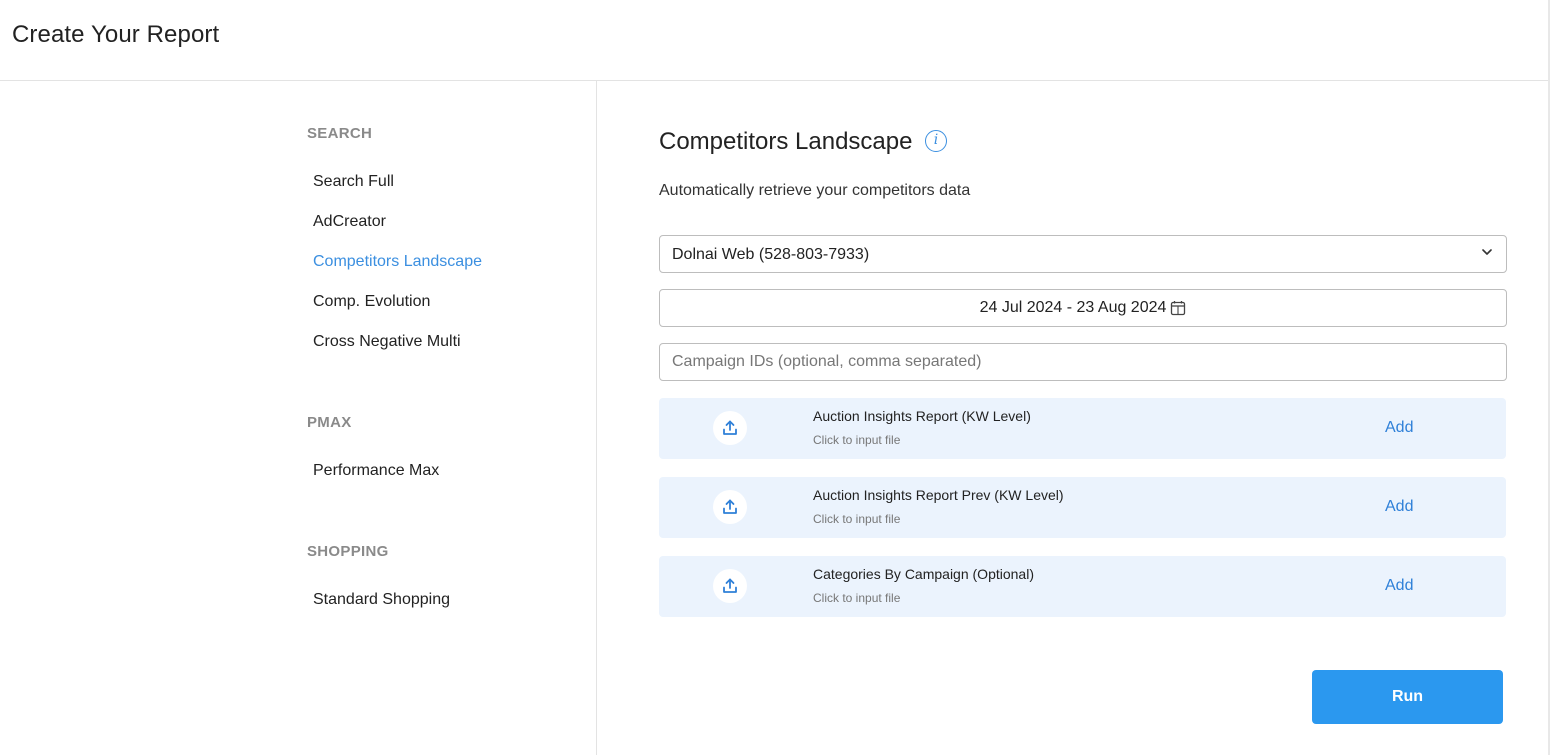 This screenshot has height=755, width=1550. Describe the element at coordinates (1073, 307) in the screenshot. I see `date-range-value: 24 Jul 2024 - 23 Aug 2024` at that location.